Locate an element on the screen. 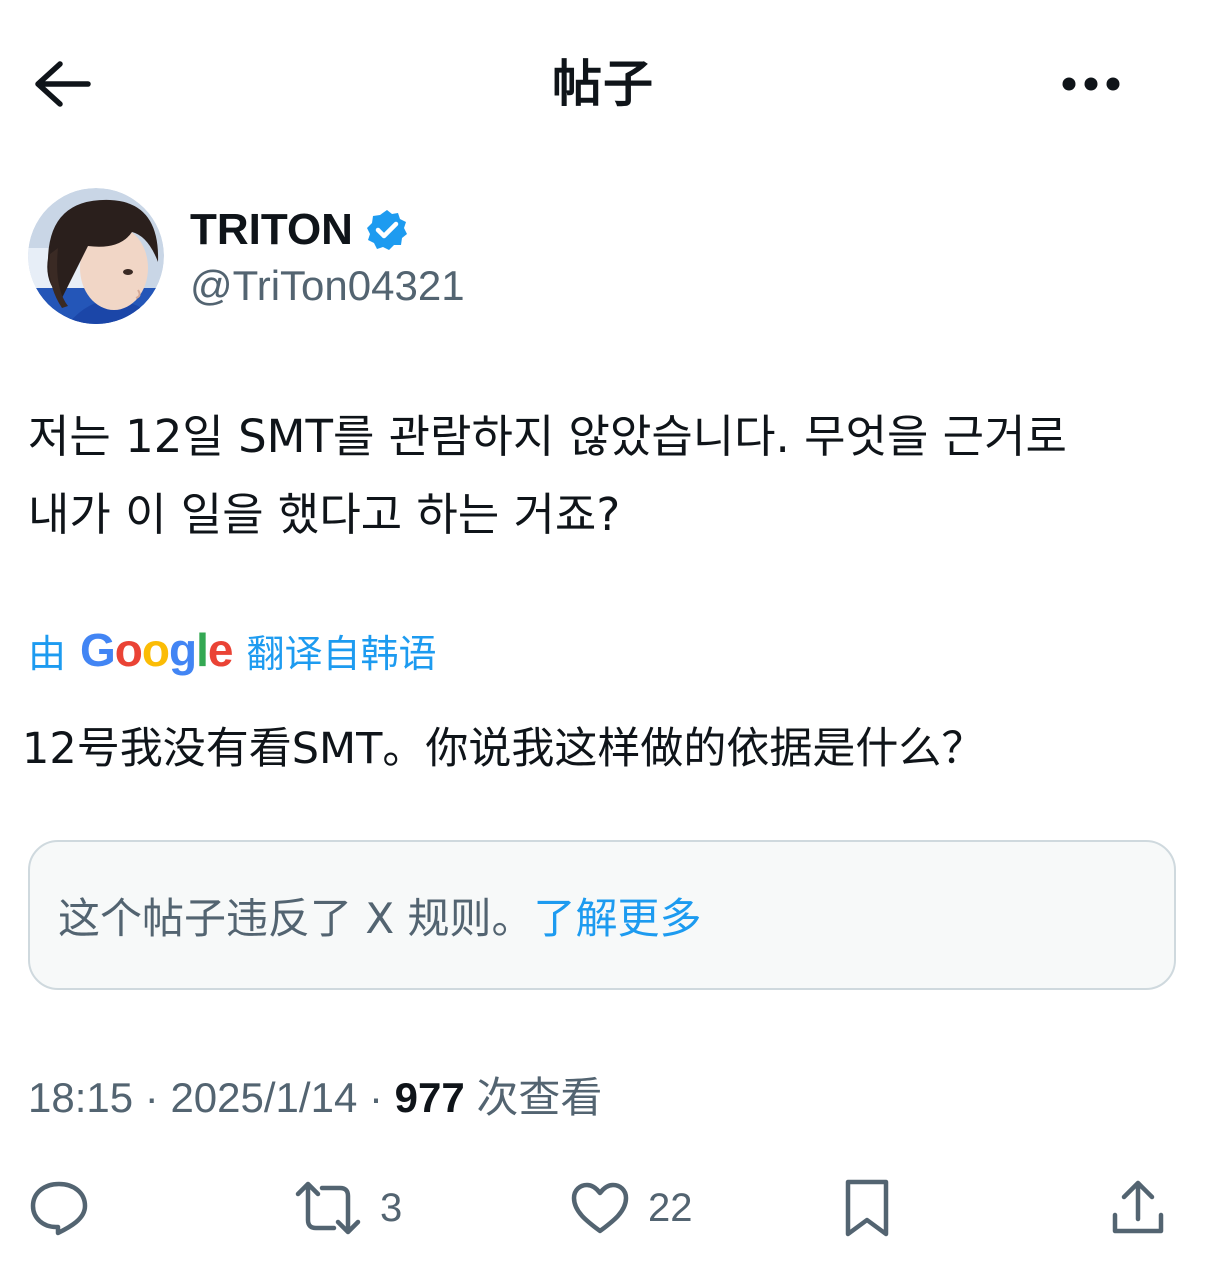  author-handle: @TriTon04321 is located at coordinates (327, 286).